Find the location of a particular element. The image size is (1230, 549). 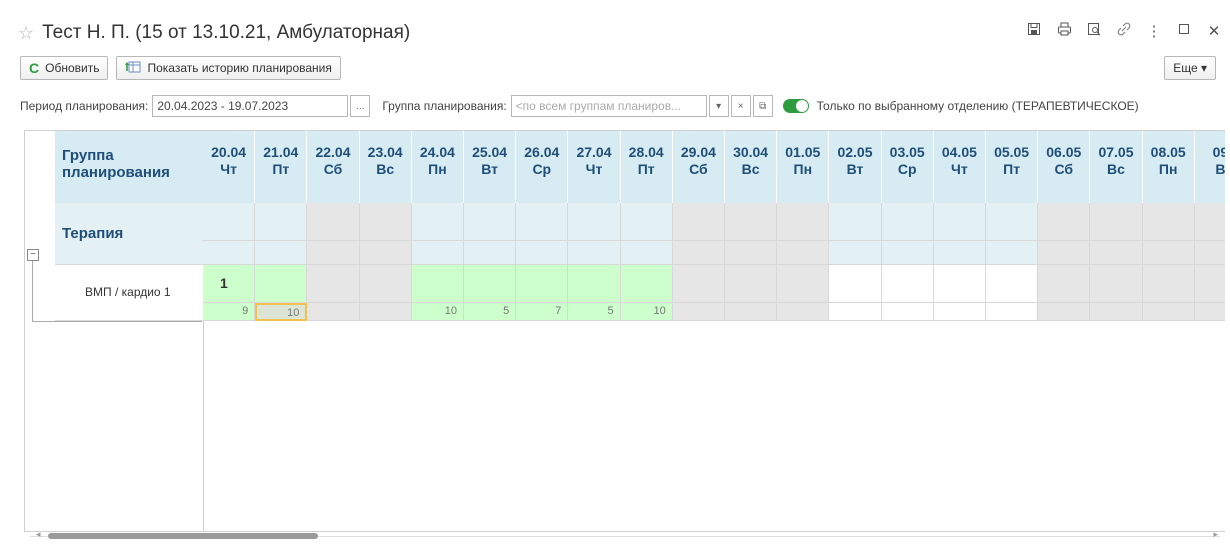

star-icon: ☆ is located at coordinates (26, 33).